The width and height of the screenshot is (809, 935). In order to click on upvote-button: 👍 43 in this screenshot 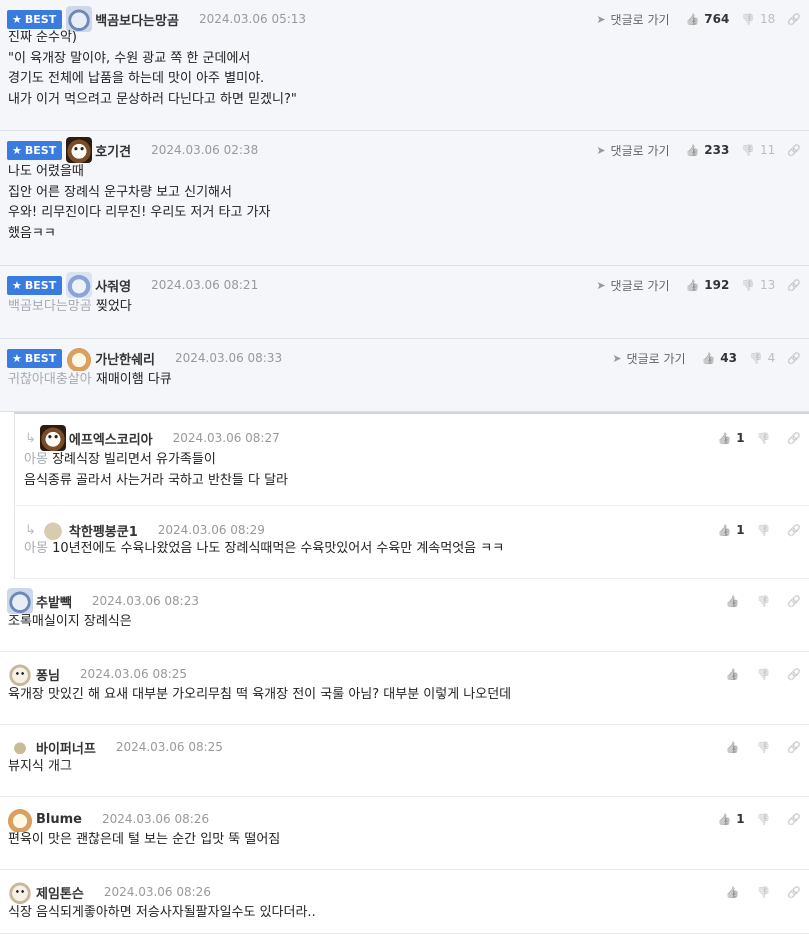, I will do `click(719, 358)`.